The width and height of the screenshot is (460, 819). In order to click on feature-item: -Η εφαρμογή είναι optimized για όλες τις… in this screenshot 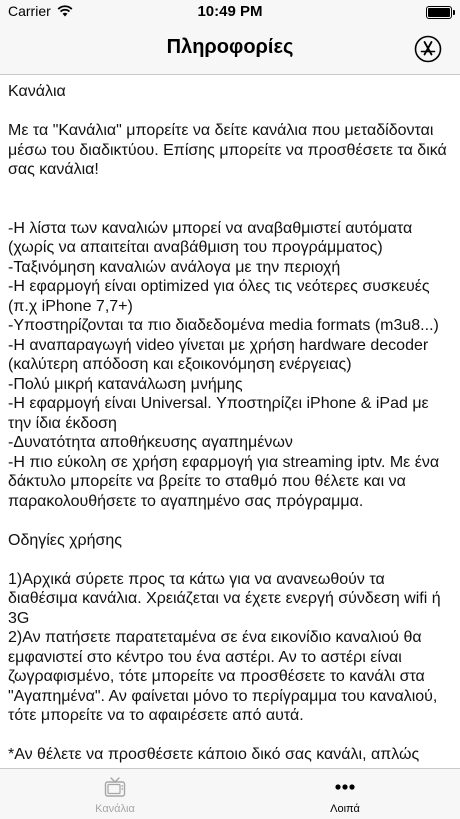, I will do `click(221, 296)`.